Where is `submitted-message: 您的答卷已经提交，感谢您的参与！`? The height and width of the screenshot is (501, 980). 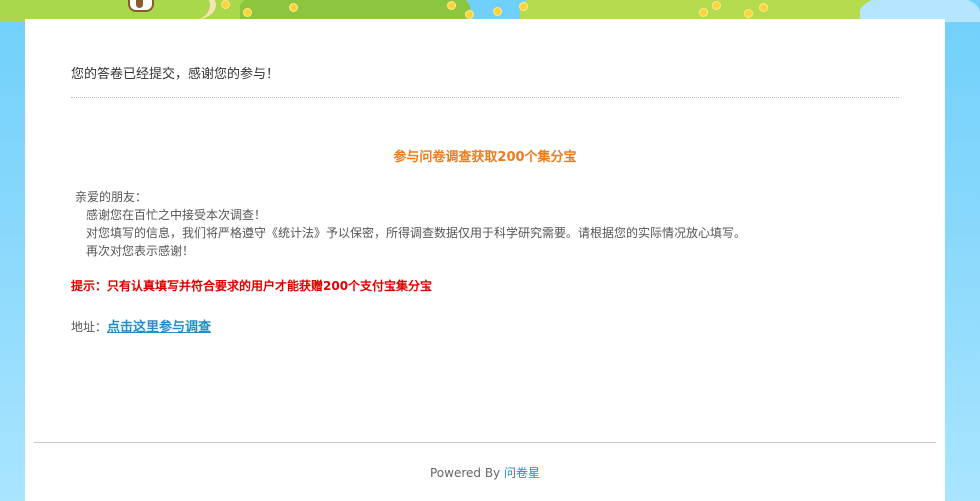 submitted-message: 您的答卷已经提交，感谢您的参与！ is located at coordinates (175, 74).